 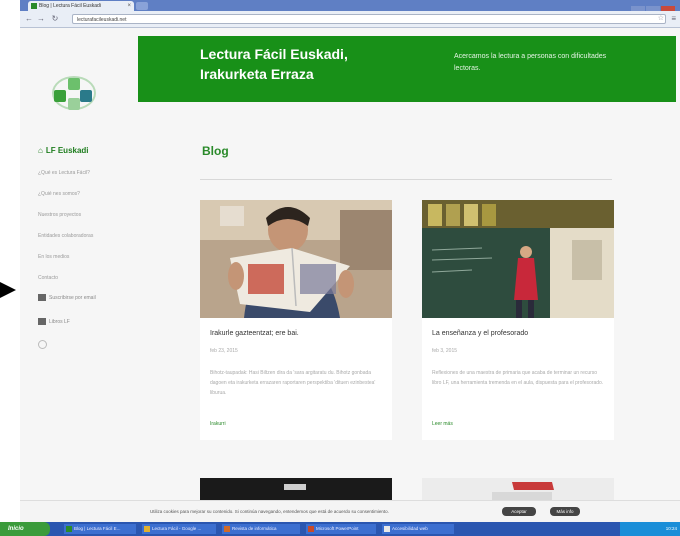 I want to click on new-tab-button, so click(x=142, y=6).